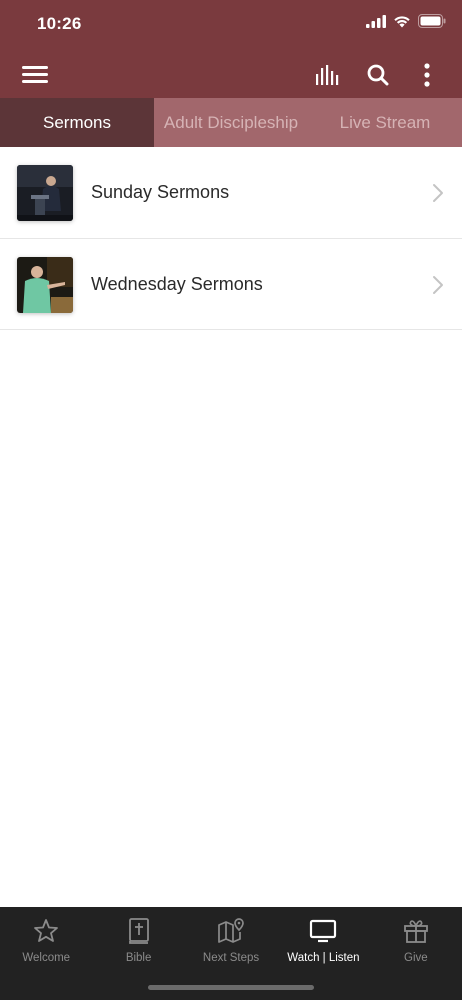  Describe the element at coordinates (231, 49) in the screenshot. I see `app-header: 10:26` at that location.